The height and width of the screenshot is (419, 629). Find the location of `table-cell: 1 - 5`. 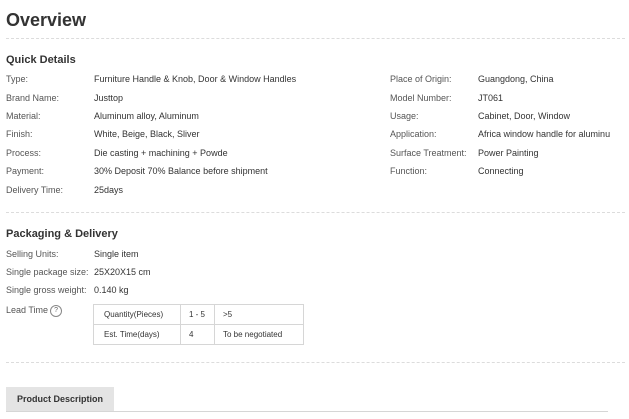

table-cell: 1 - 5 is located at coordinates (197, 314).